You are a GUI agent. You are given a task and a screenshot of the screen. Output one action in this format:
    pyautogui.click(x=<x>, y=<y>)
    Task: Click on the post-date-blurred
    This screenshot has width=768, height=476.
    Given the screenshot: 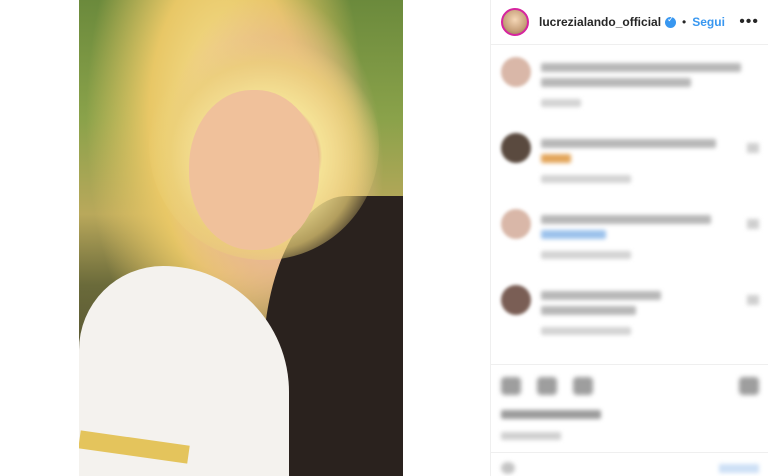 What is the action you would take?
    pyautogui.click(x=531, y=436)
    